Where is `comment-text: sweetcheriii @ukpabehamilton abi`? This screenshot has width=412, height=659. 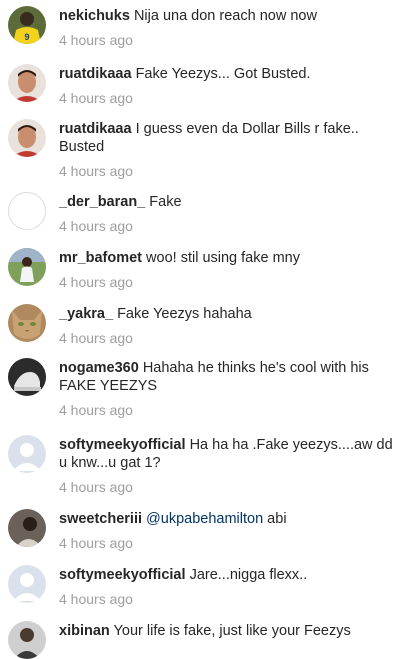
comment-text: sweetcheriii @ukpabehamilton abi is located at coordinates (231, 519).